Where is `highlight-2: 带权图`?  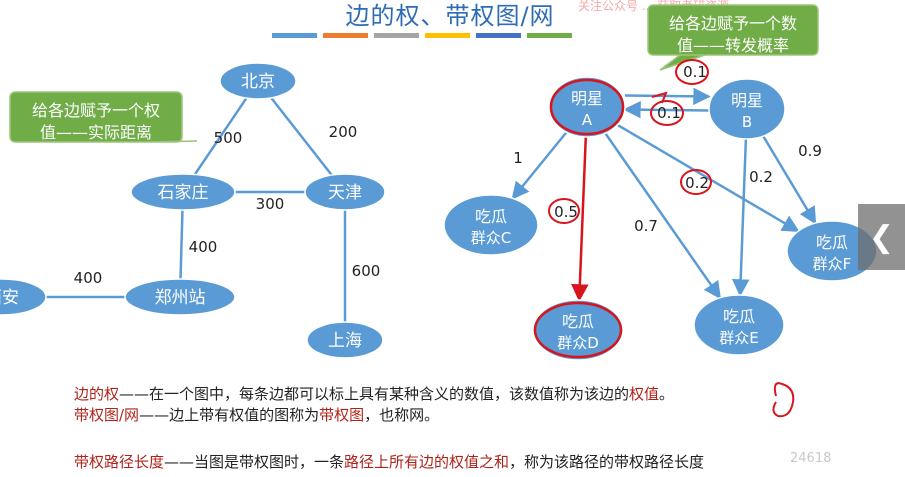 highlight-2: 带权图 is located at coordinates (342, 415).